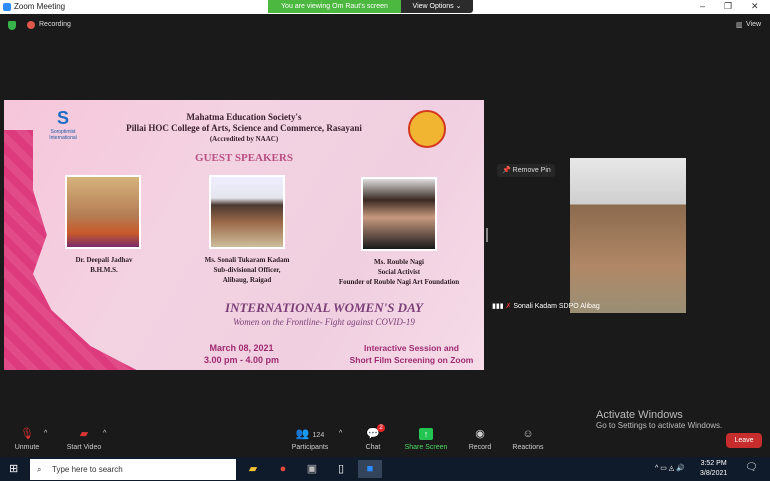 The height and width of the screenshot is (481, 770). I want to click on share-screen-icon: ↑, so click(426, 434).